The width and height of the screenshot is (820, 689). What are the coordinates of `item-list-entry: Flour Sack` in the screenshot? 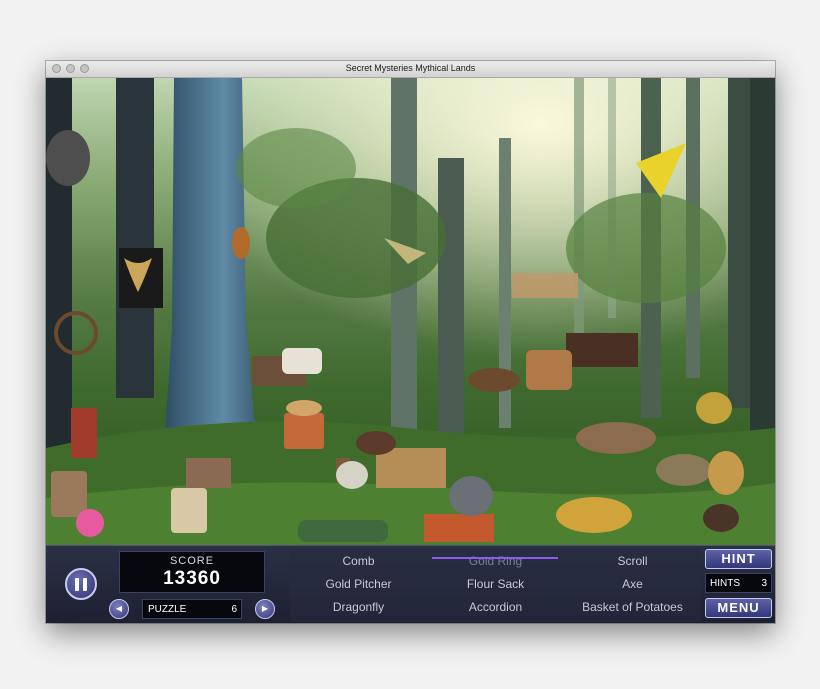 It's located at (495, 584).